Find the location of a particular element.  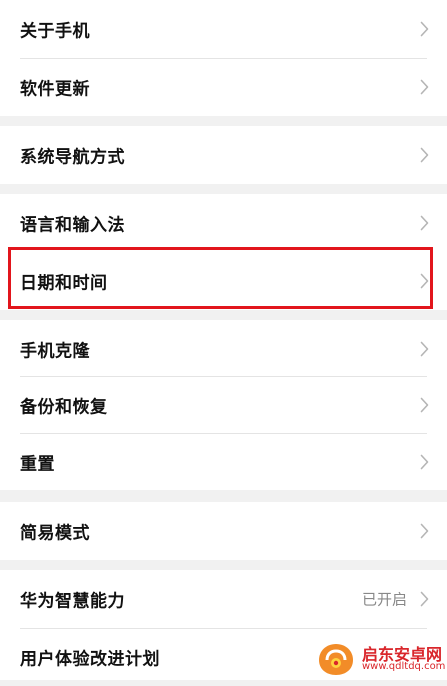

settings-item-simple-mode: 简易模式 is located at coordinates (223, 531).